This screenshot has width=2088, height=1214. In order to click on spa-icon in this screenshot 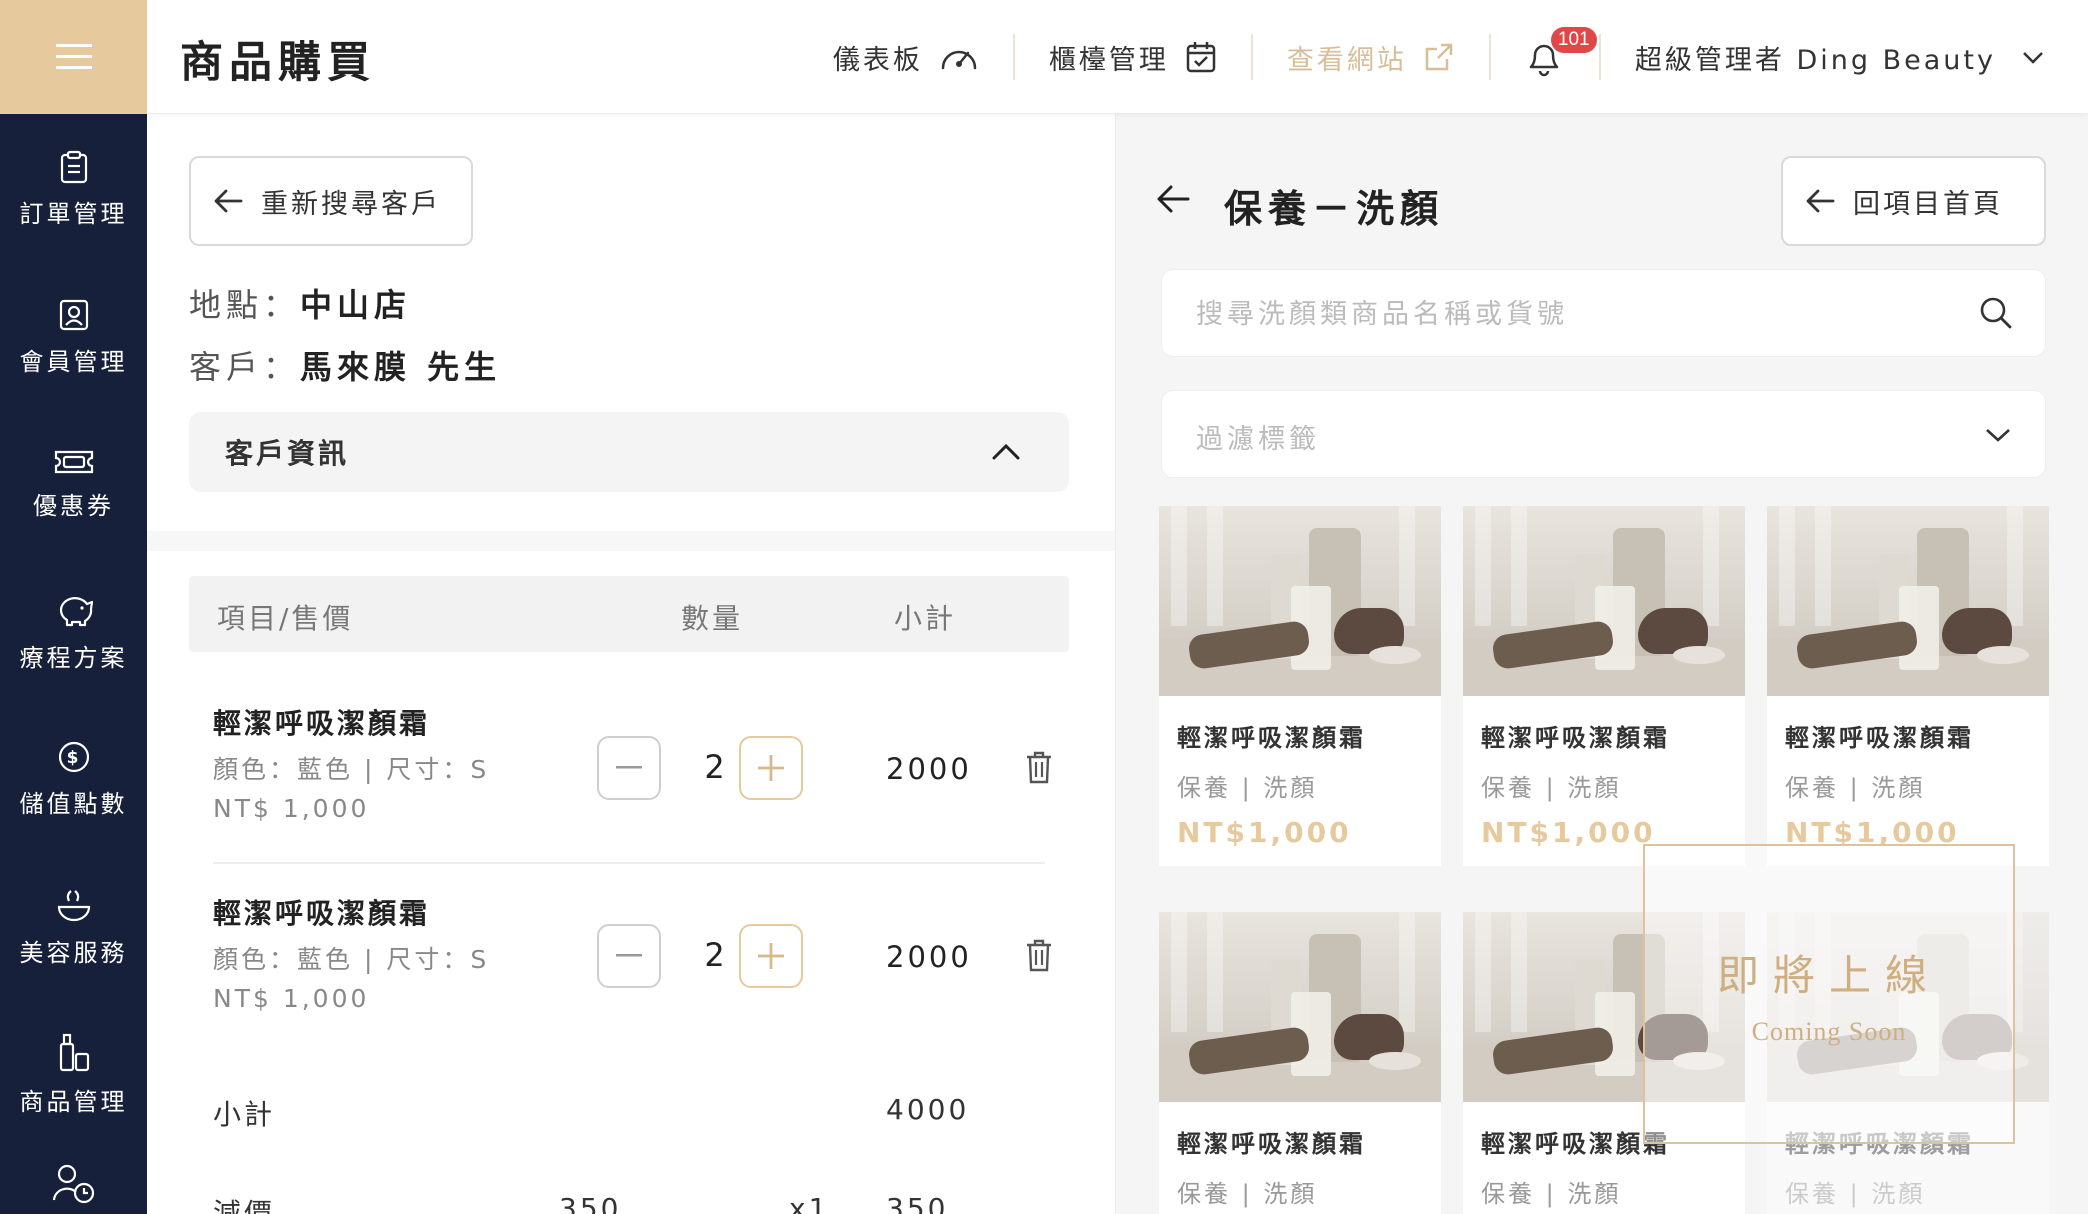, I will do `click(73, 905)`.